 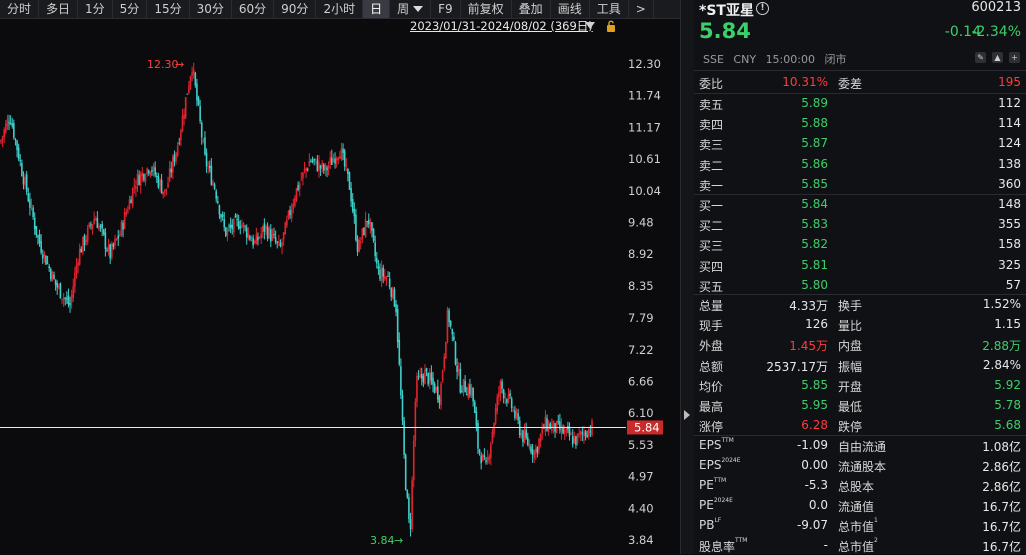 What do you see at coordinates (762, 8) in the screenshot?
I see `info-icon: !` at bounding box center [762, 8].